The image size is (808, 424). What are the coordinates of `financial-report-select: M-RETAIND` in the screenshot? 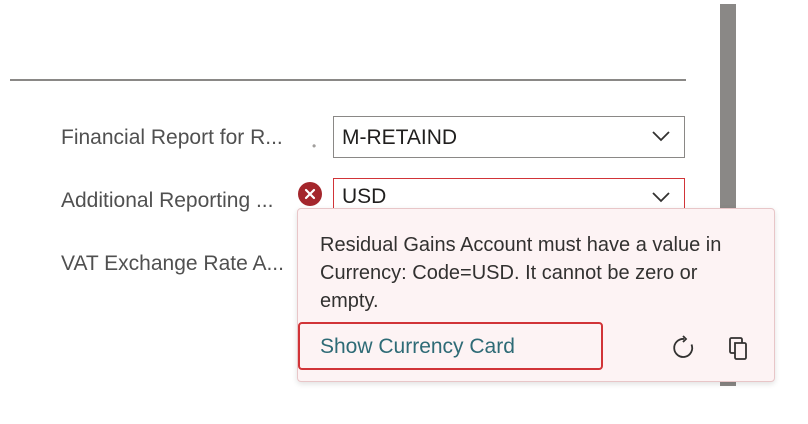 It's located at (509, 137).